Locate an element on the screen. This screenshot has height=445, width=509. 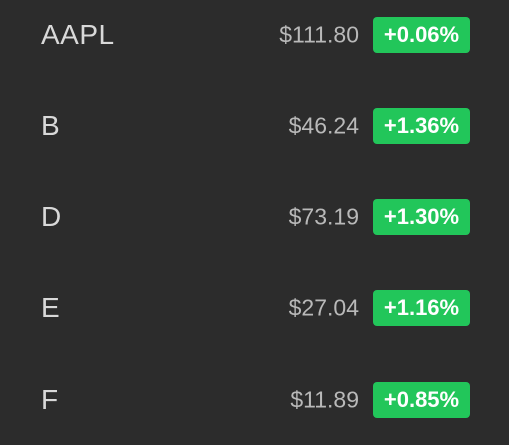
change-badge: +0.06% is located at coordinates (421, 35).